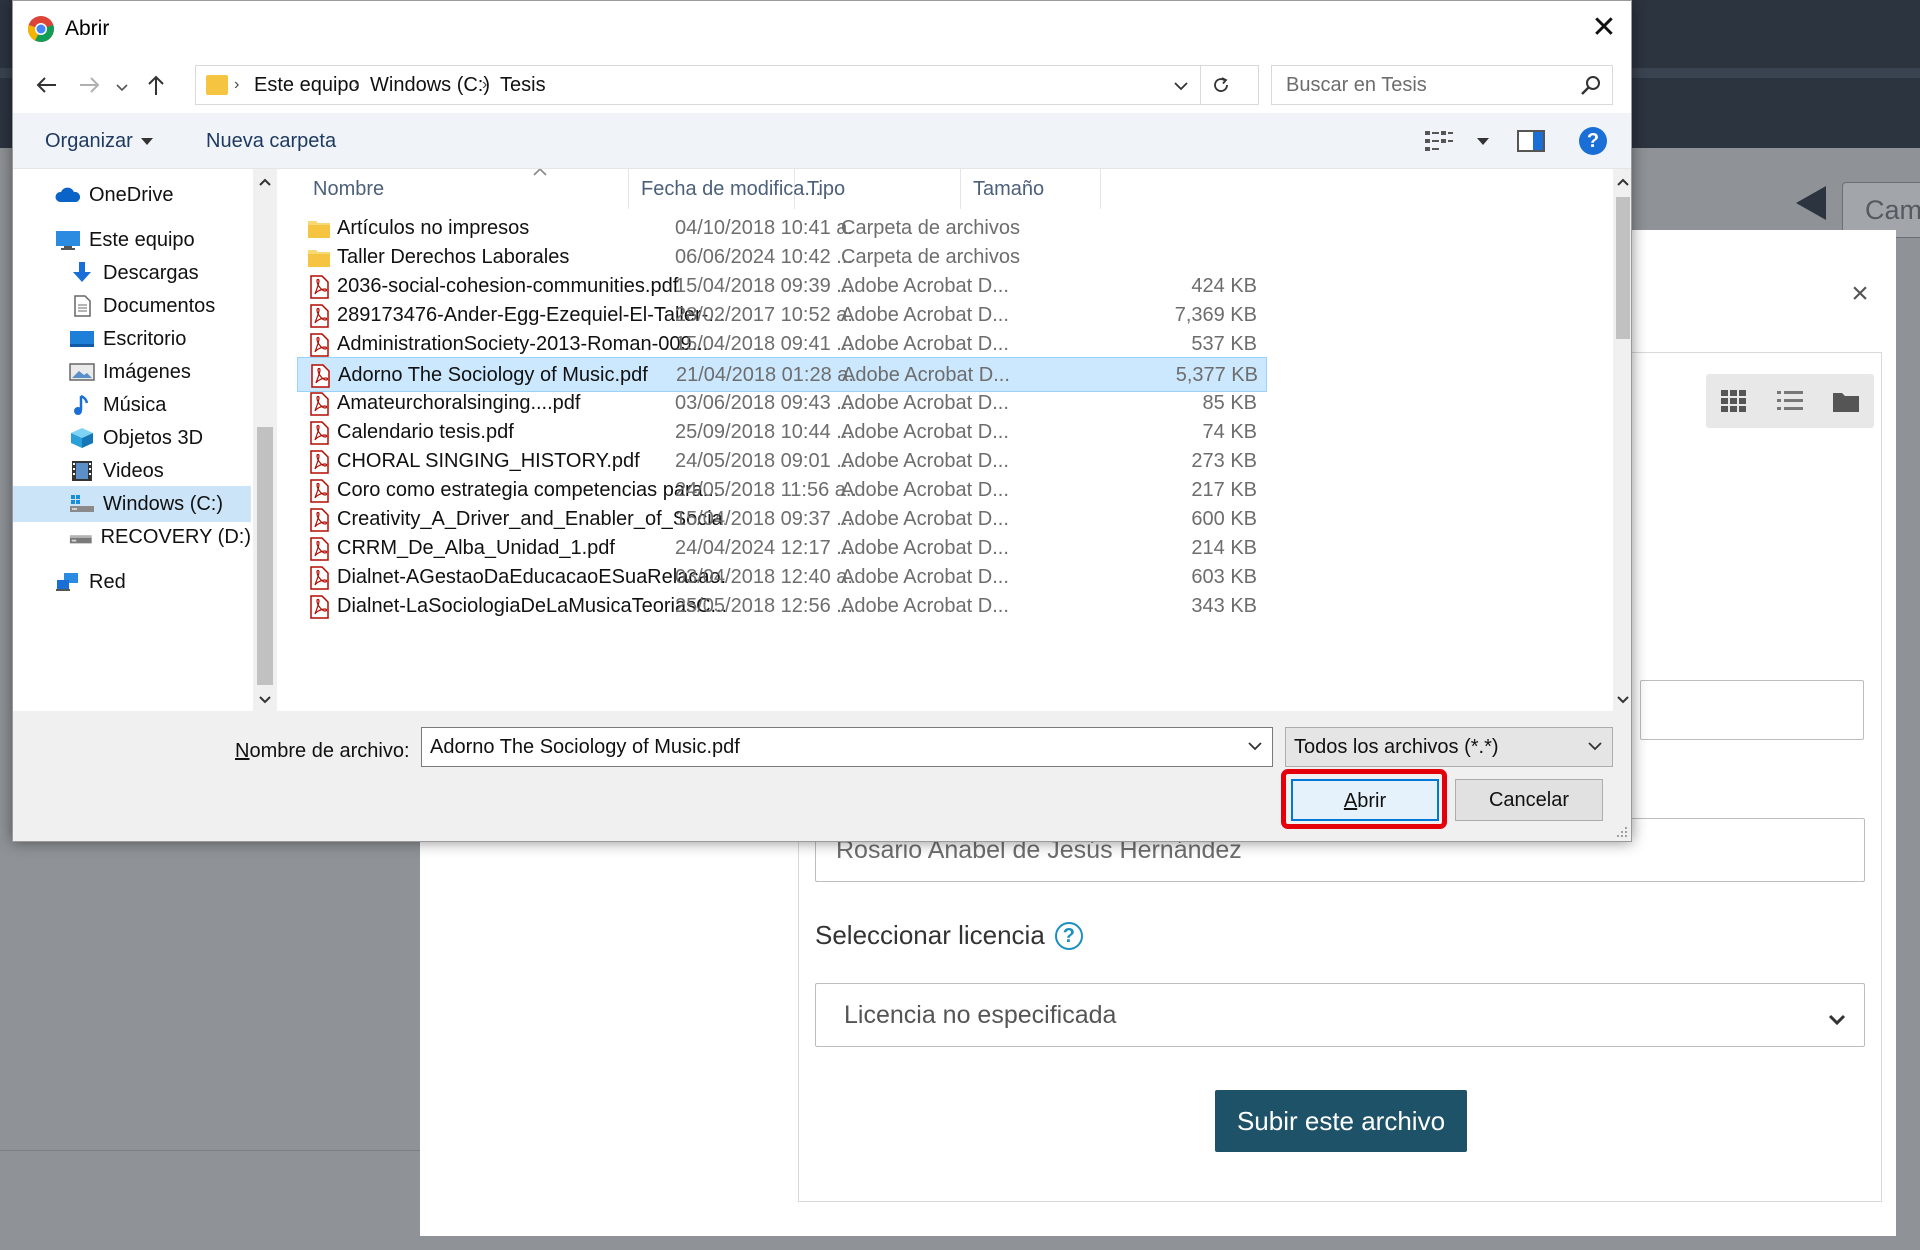  I want to click on sidebar-item-3d-objects: Objetos 3D, so click(132, 438).